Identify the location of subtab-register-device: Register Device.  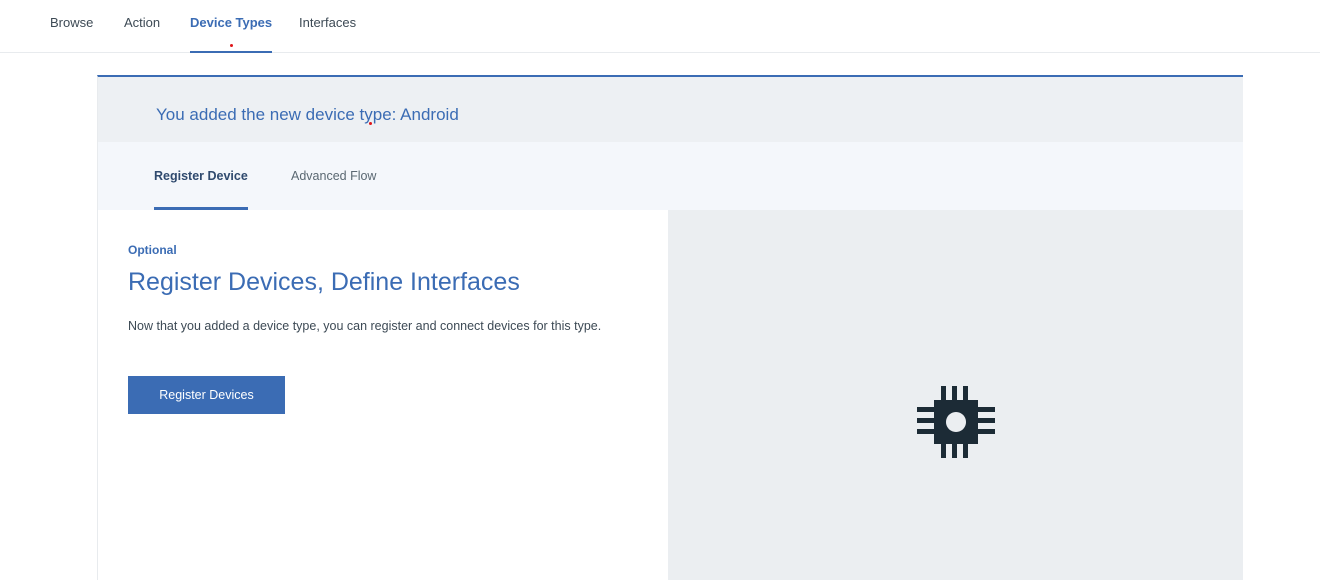
(201, 176).